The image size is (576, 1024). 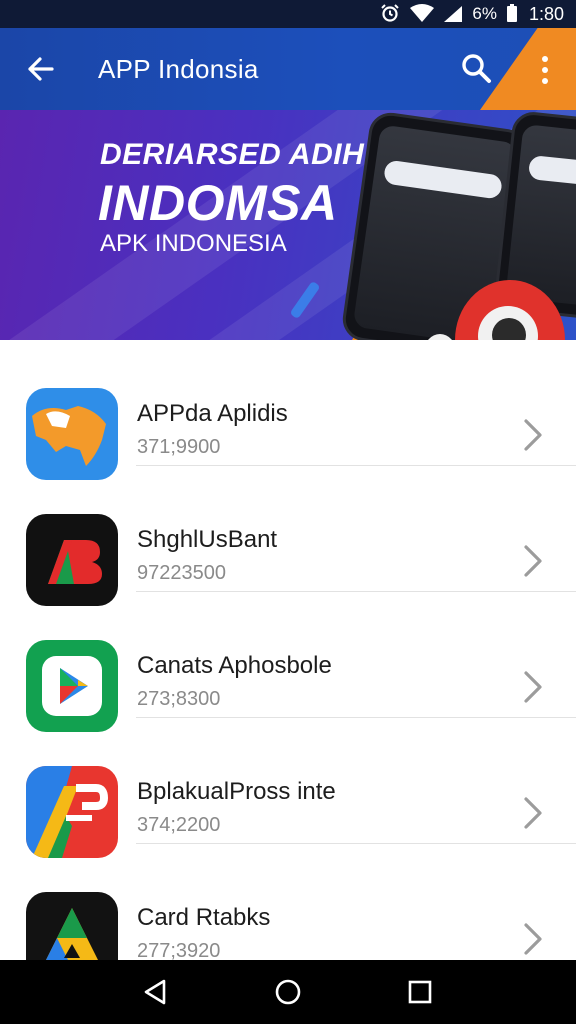 I want to click on banner-headline: DERIARSED ADIHH, so click(x=243, y=154).